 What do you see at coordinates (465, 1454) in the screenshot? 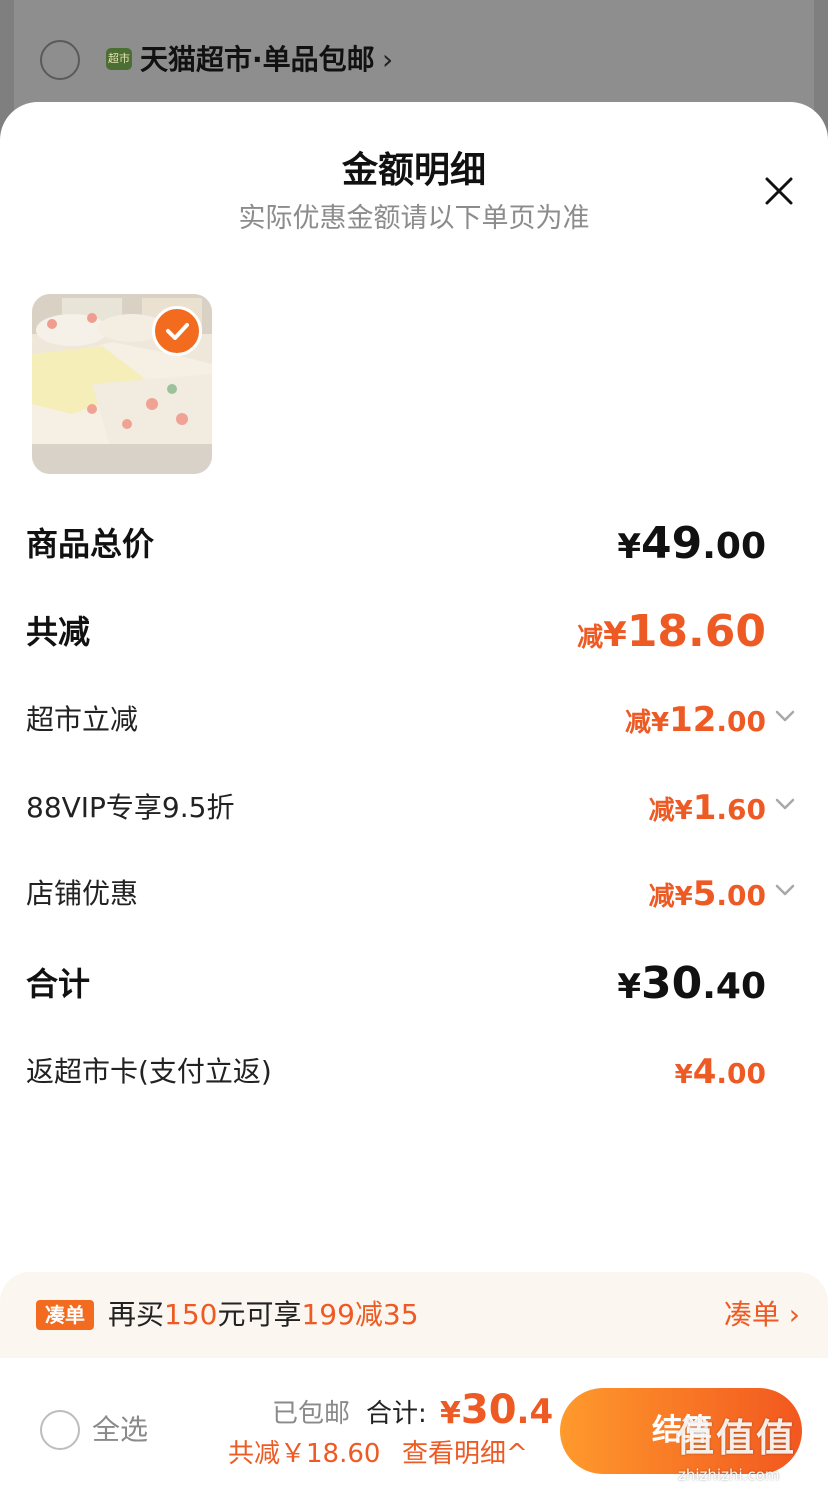
I see `view-detail-link: 查看明细^` at bounding box center [465, 1454].